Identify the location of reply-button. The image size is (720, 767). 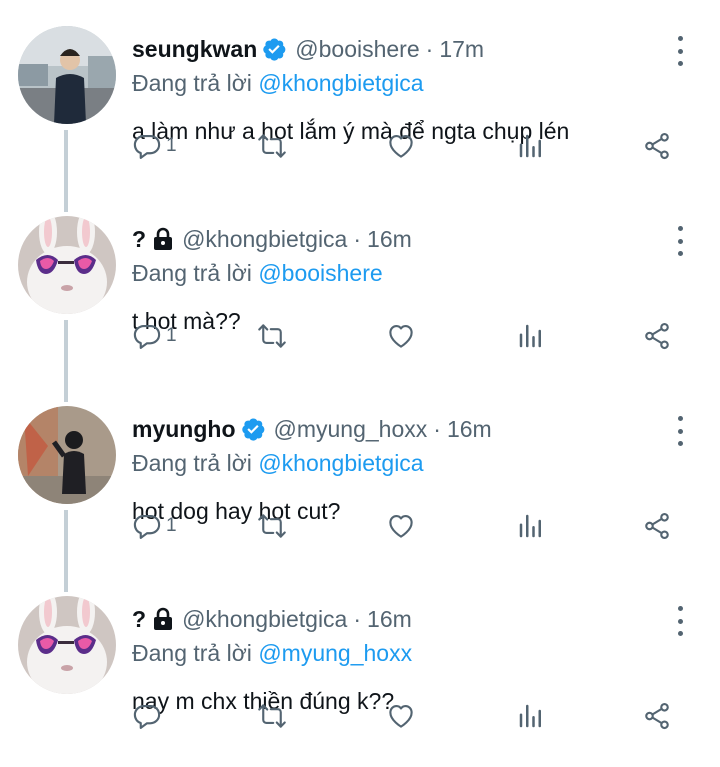
(149, 716).